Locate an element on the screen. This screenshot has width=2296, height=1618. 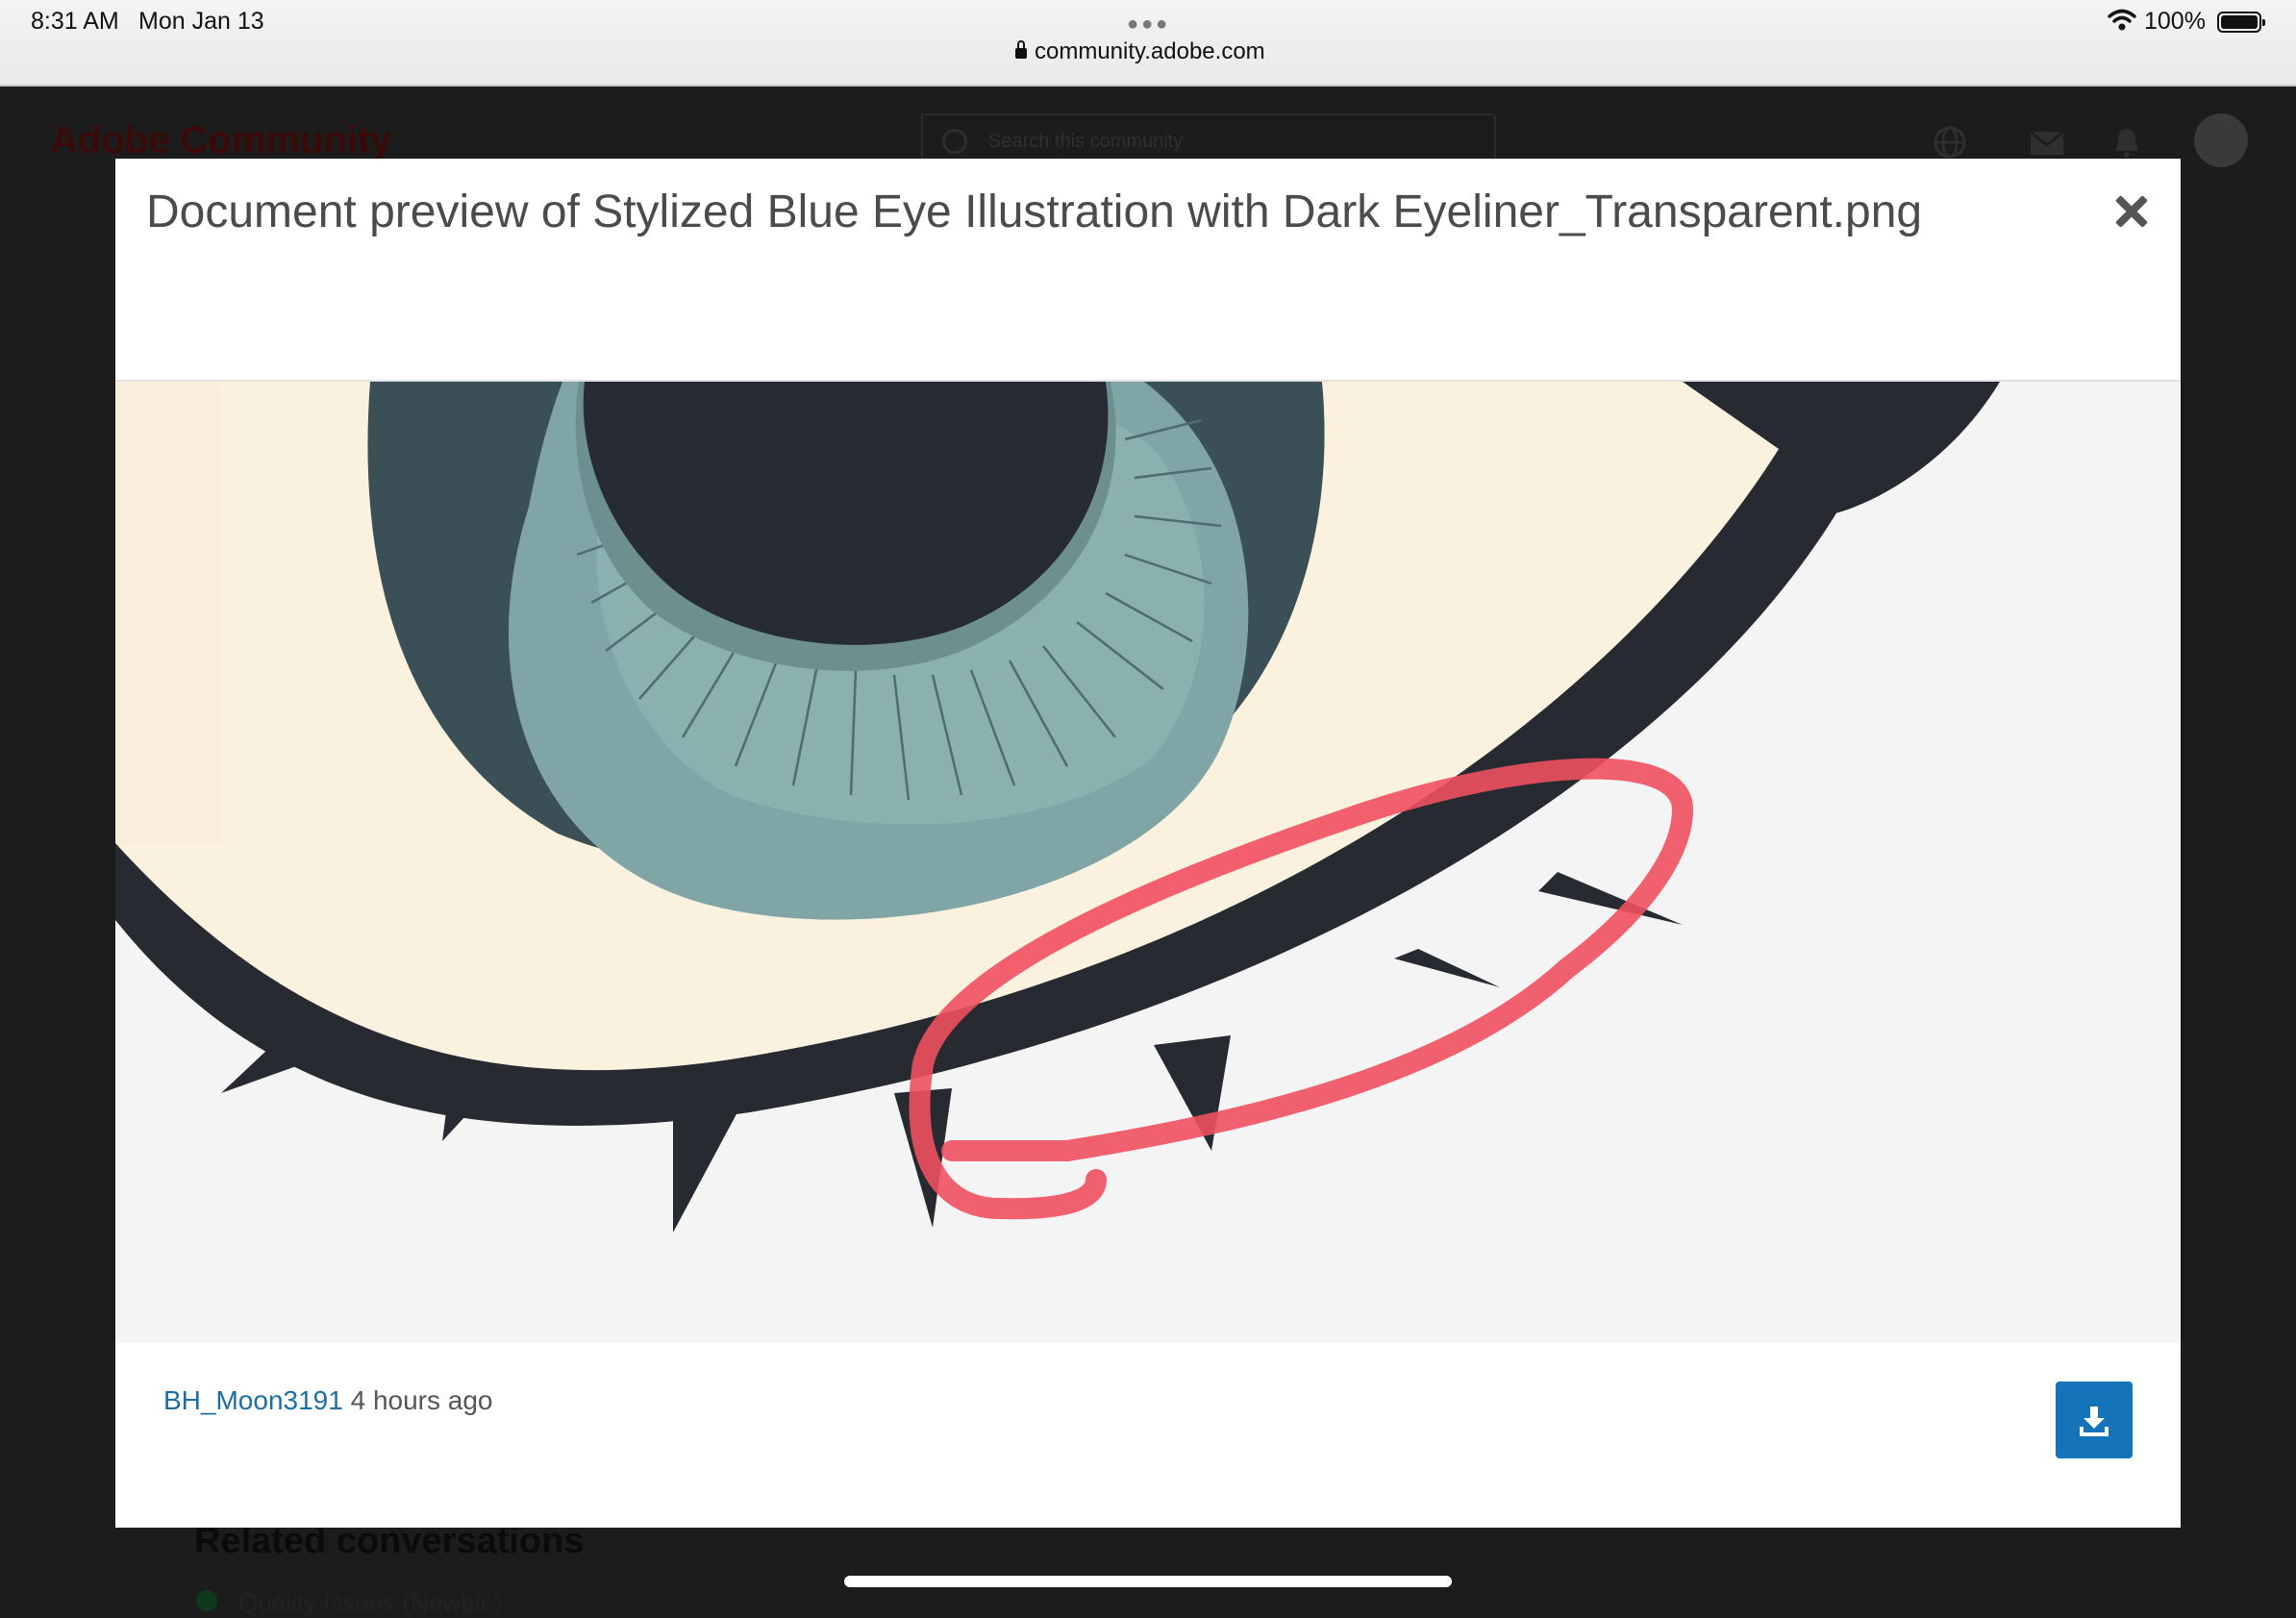
site-logo: Adobe Community is located at coordinates (221, 140).